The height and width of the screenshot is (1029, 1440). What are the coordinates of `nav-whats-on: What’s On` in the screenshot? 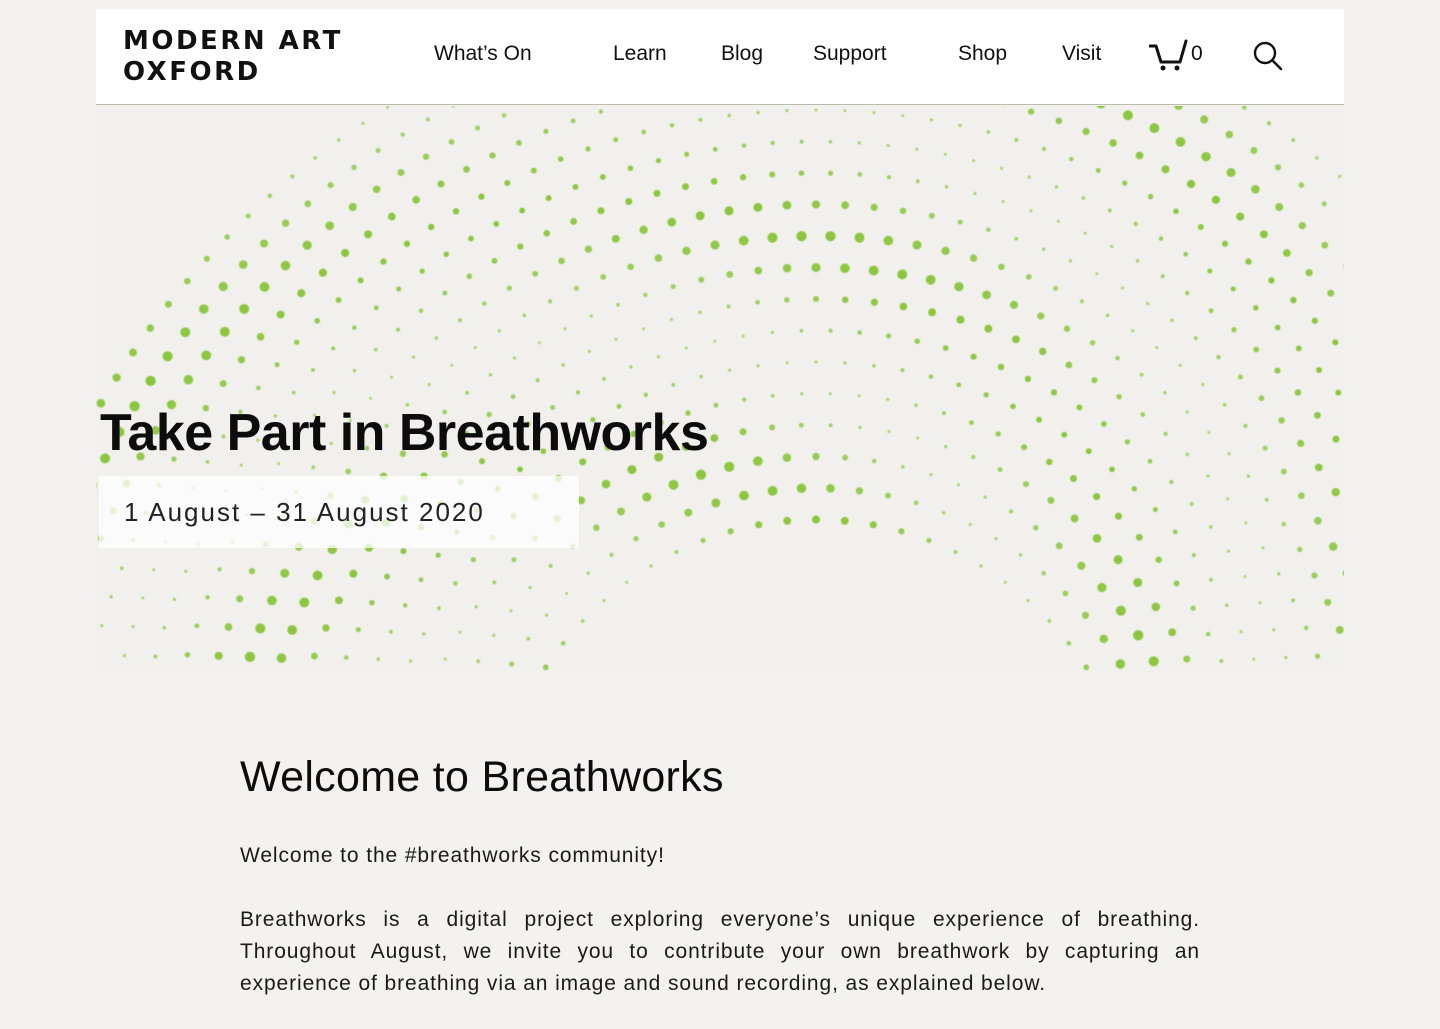 It's located at (483, 54).